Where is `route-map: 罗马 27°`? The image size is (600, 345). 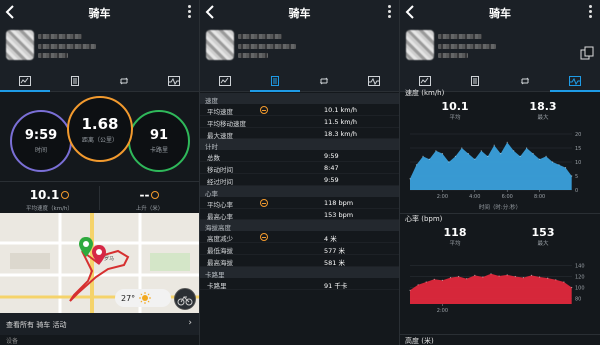
route-map: 罗马 27° is located at coordinates (99, 263).